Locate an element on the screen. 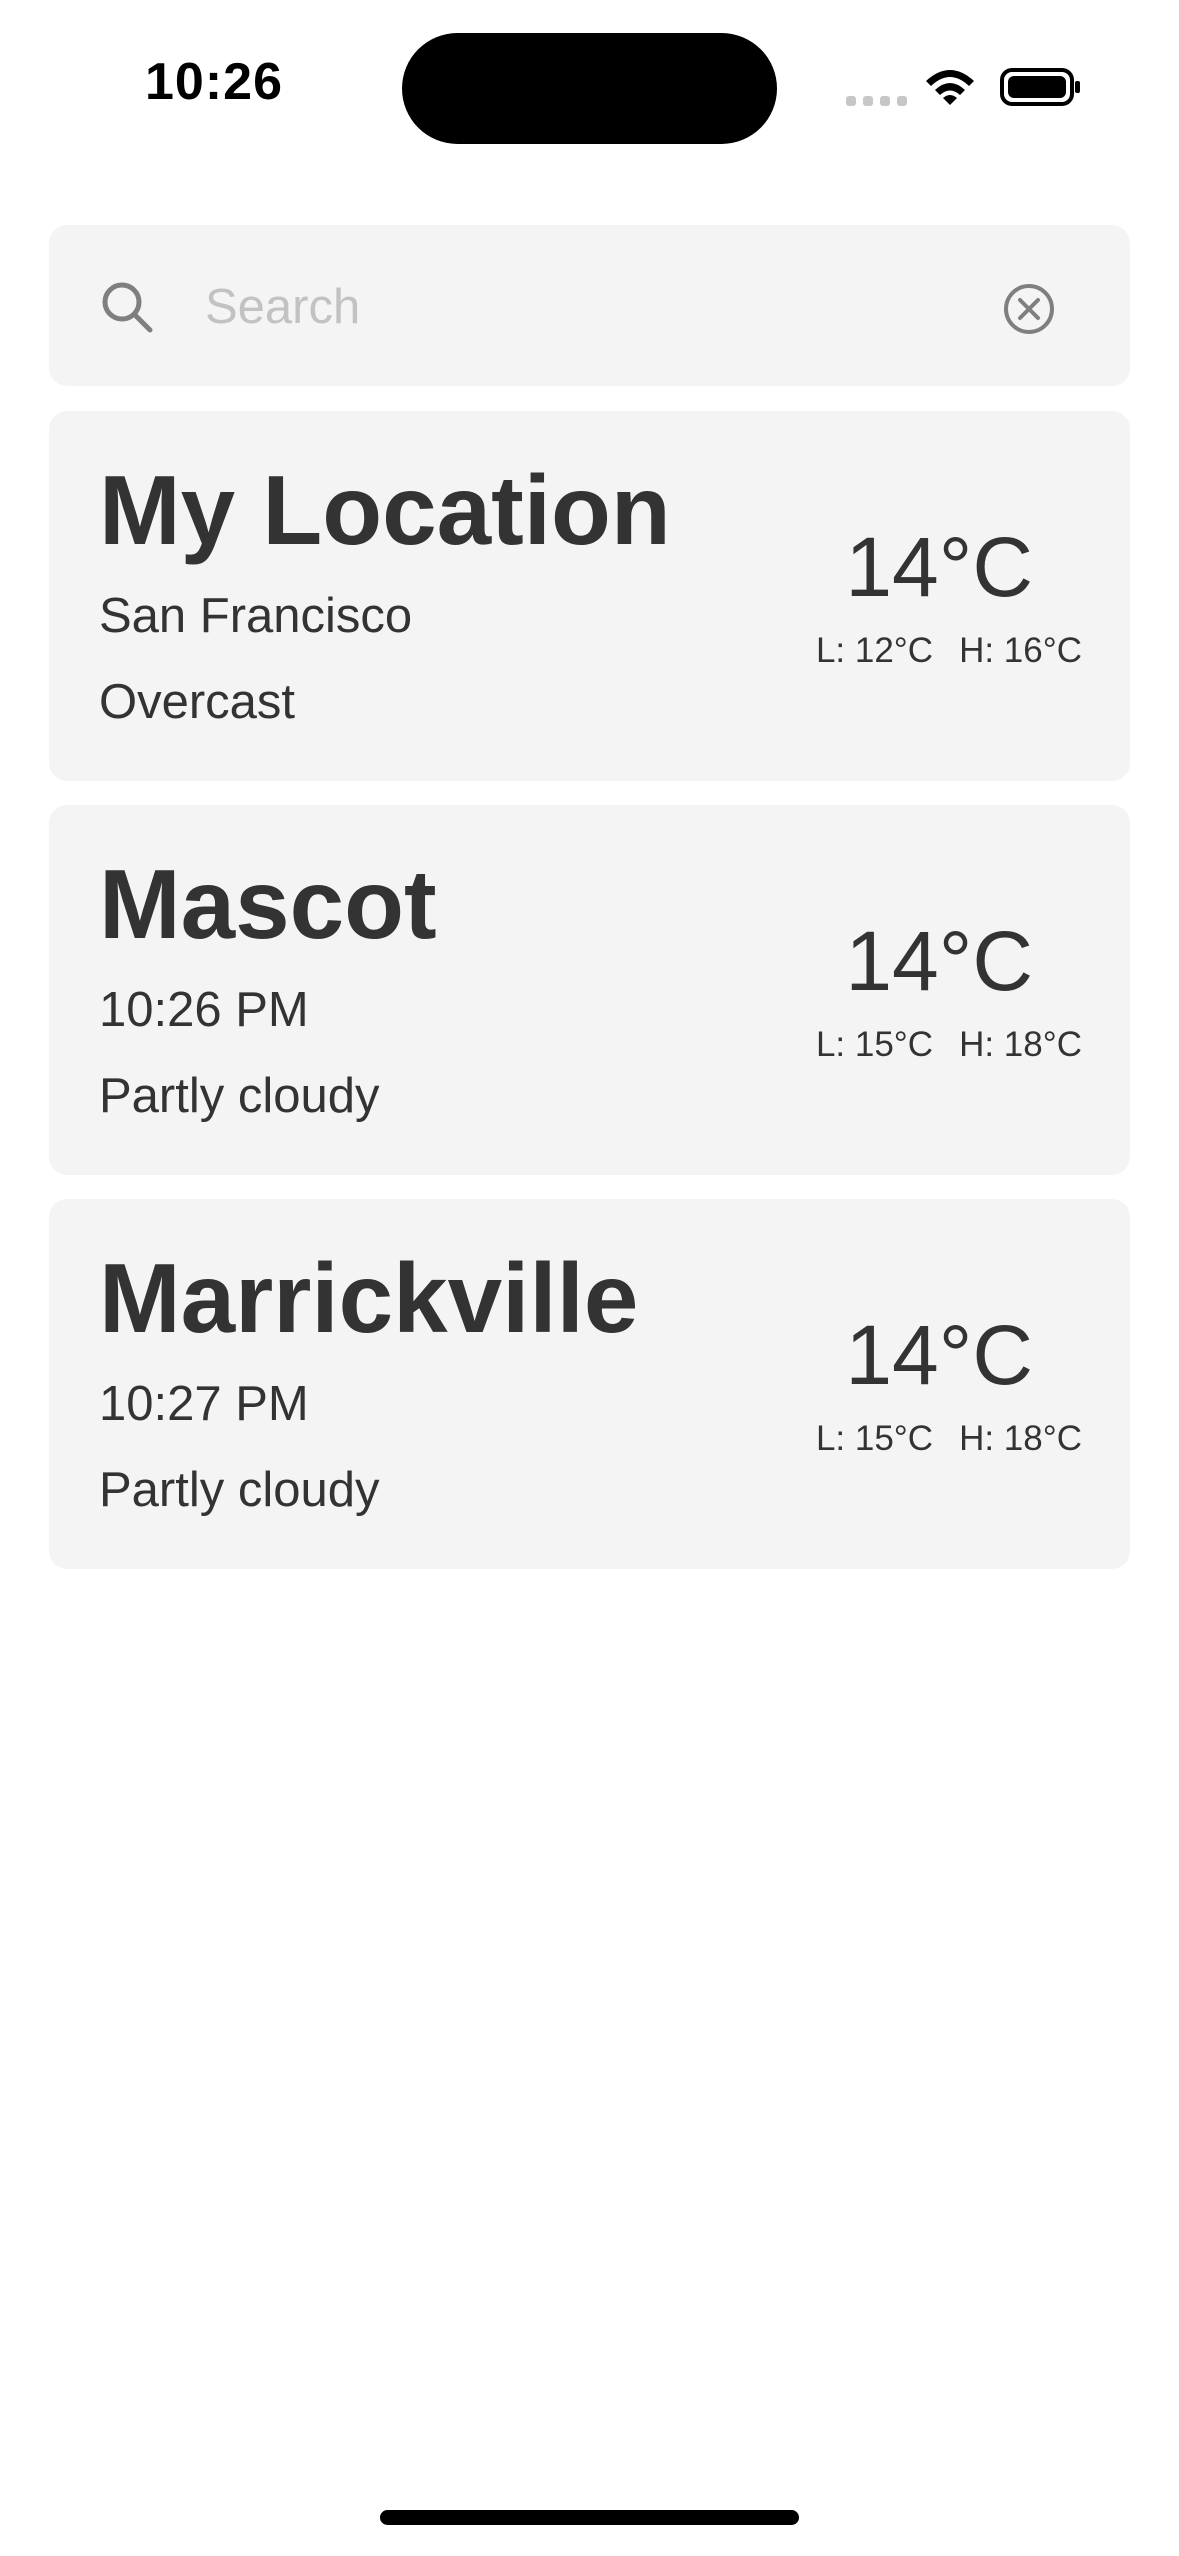 This screenshot has height=2556, width=1179. location-title: My Location is located at coordinates (385, 510).